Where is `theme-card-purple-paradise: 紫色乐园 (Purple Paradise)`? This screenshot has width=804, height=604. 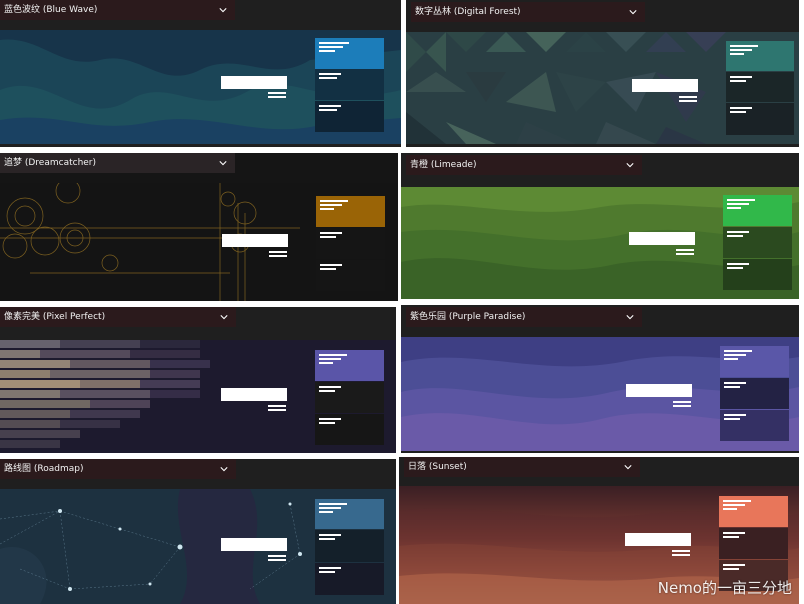 theme-card-purple-paradise: 紫色乐园 (Purple Paradise) is located at coordinates (600, 379).